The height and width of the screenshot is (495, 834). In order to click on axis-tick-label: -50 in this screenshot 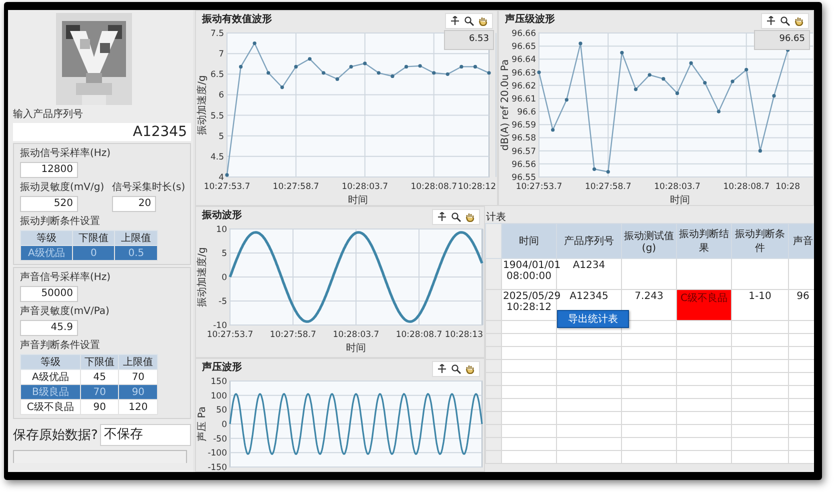, I will do `click(220, 439)`.